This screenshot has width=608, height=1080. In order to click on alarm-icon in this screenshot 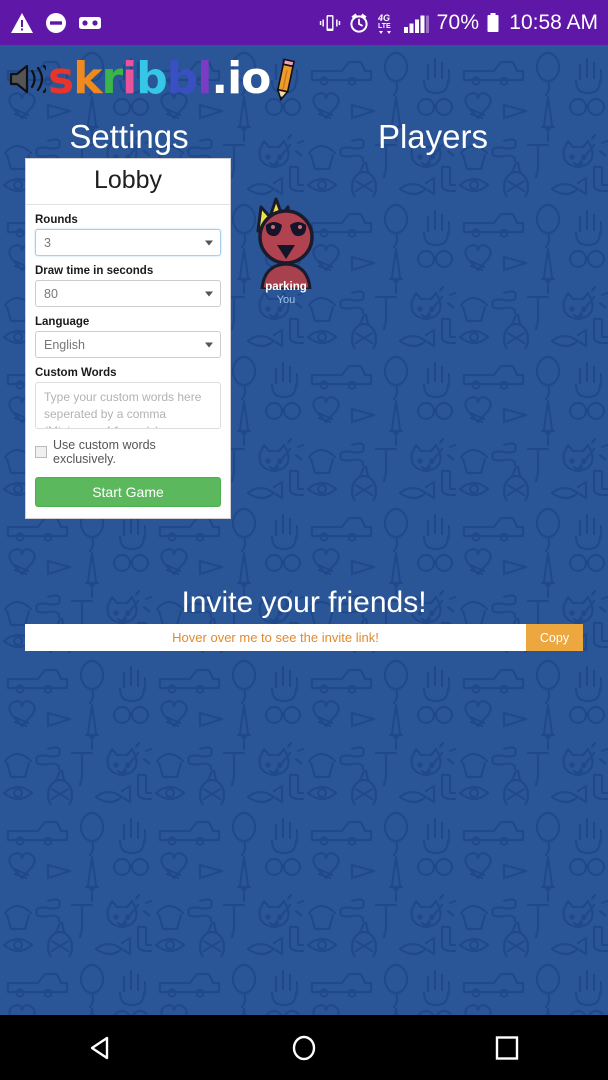, I will do `click(359, 23)`.